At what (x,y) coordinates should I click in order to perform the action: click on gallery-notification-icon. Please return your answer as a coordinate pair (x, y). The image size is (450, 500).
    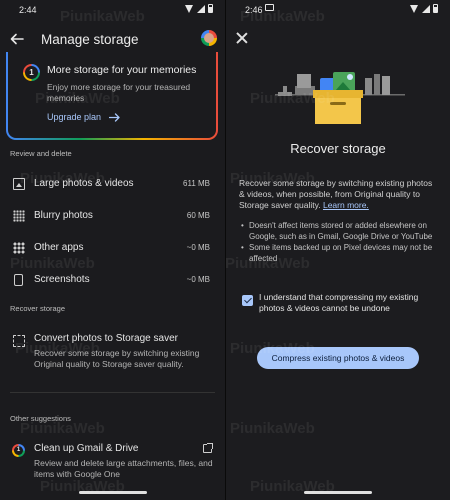
    Looking at the image, I should click on (269, 7).